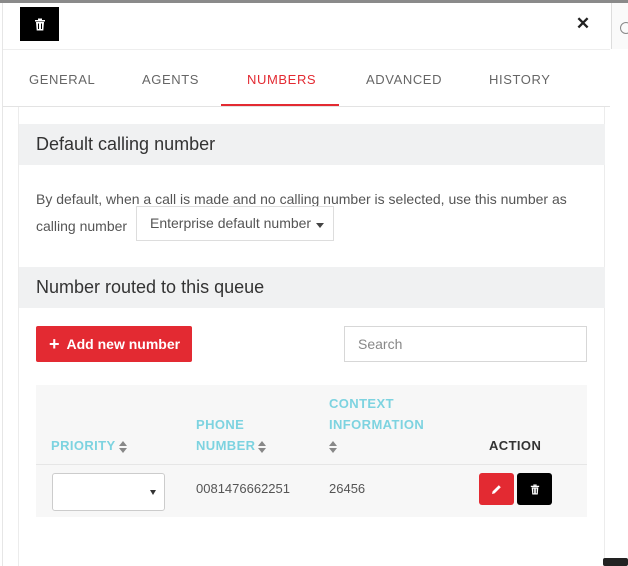 The height and width of the screenshot is (566, 628). What do you see at coordinates (280, 105) in the screenshot?
I see `active-tab-indicator` at bounding box center [280, 105].